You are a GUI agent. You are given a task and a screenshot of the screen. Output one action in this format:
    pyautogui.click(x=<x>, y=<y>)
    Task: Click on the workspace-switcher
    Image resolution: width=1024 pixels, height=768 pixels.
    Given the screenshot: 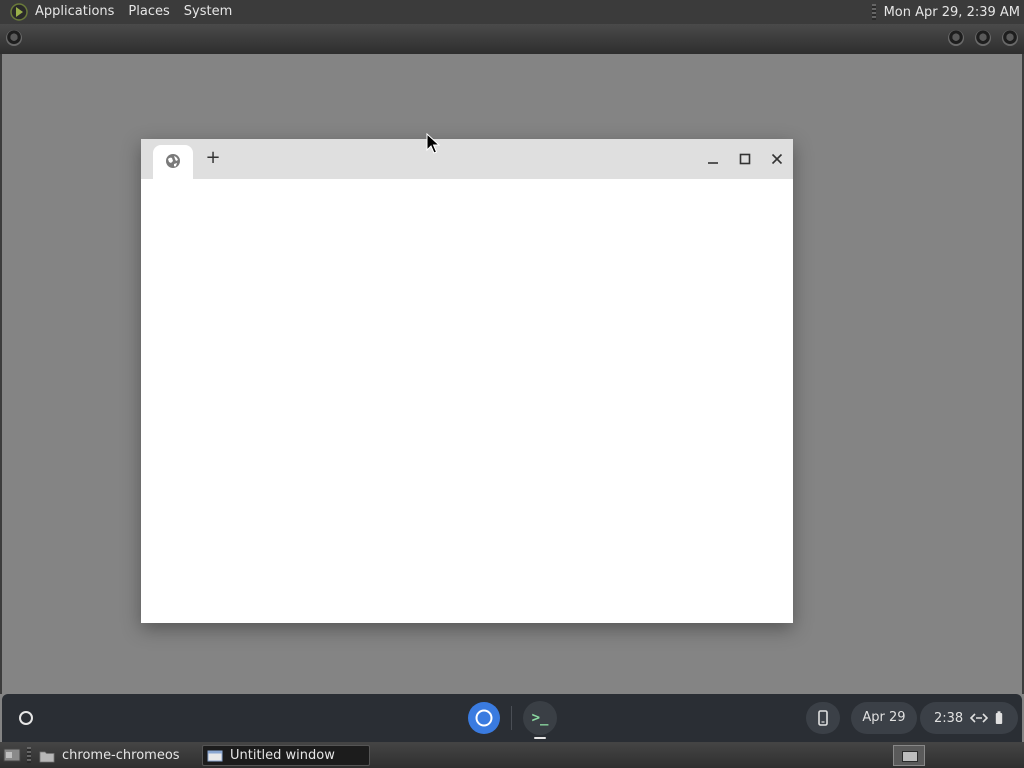 What is the action you would take?
    pyautogui.click(x=909, y=755)
    